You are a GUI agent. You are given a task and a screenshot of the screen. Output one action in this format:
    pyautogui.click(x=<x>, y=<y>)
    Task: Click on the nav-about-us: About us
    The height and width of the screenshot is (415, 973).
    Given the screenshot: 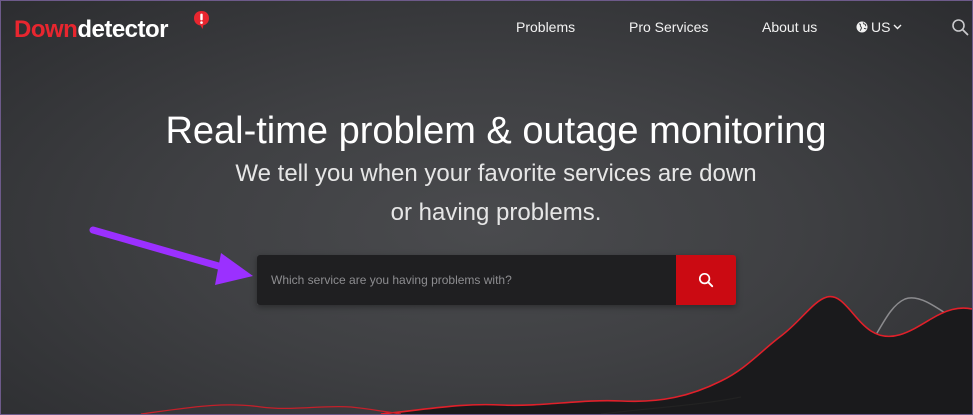 What is the action you would take?
    pyautogui.click(x=789, y=27)
    